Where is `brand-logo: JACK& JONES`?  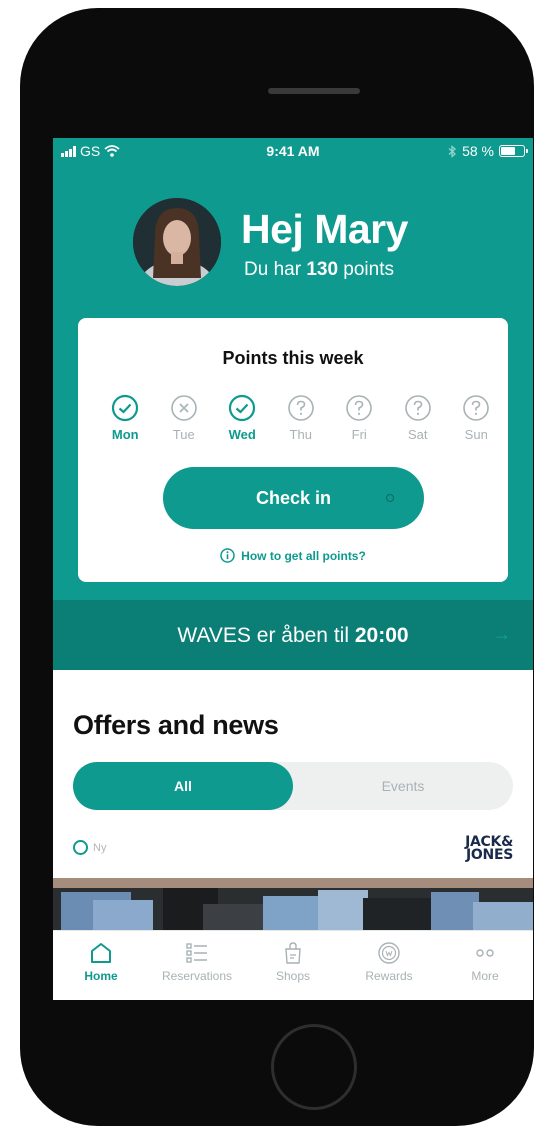 brand-logo: JACK& JONES is located at coordinates (489, 848).